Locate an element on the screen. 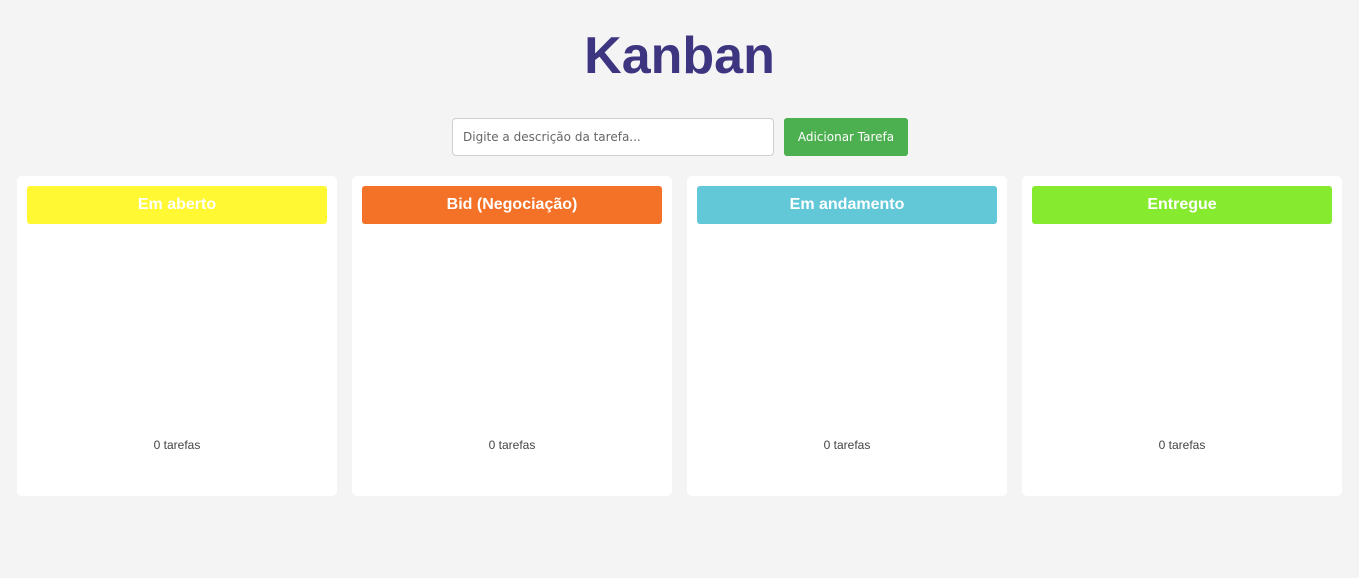 The height and width of the screenshot is (578, 1359). column-header: Bid (Negociação) is located at coordinates (512, 205).